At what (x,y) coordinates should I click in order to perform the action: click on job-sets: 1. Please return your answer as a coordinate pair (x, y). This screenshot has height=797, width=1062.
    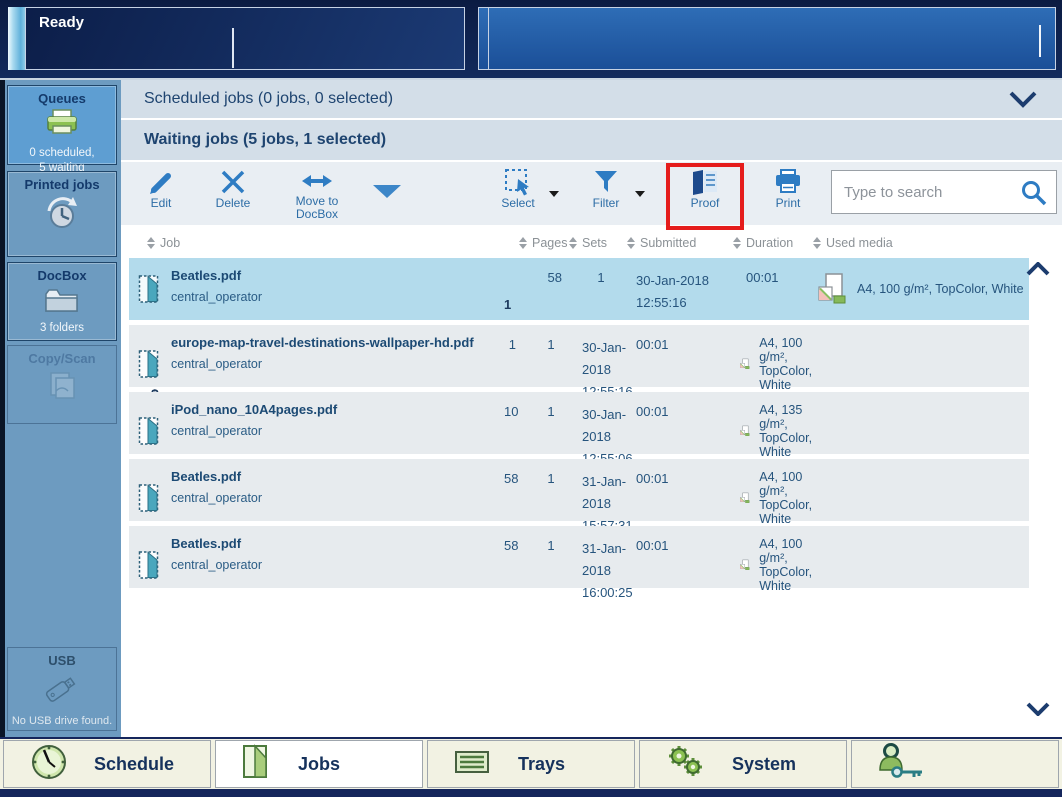
    Looking at the image, I should click on (551, 545).